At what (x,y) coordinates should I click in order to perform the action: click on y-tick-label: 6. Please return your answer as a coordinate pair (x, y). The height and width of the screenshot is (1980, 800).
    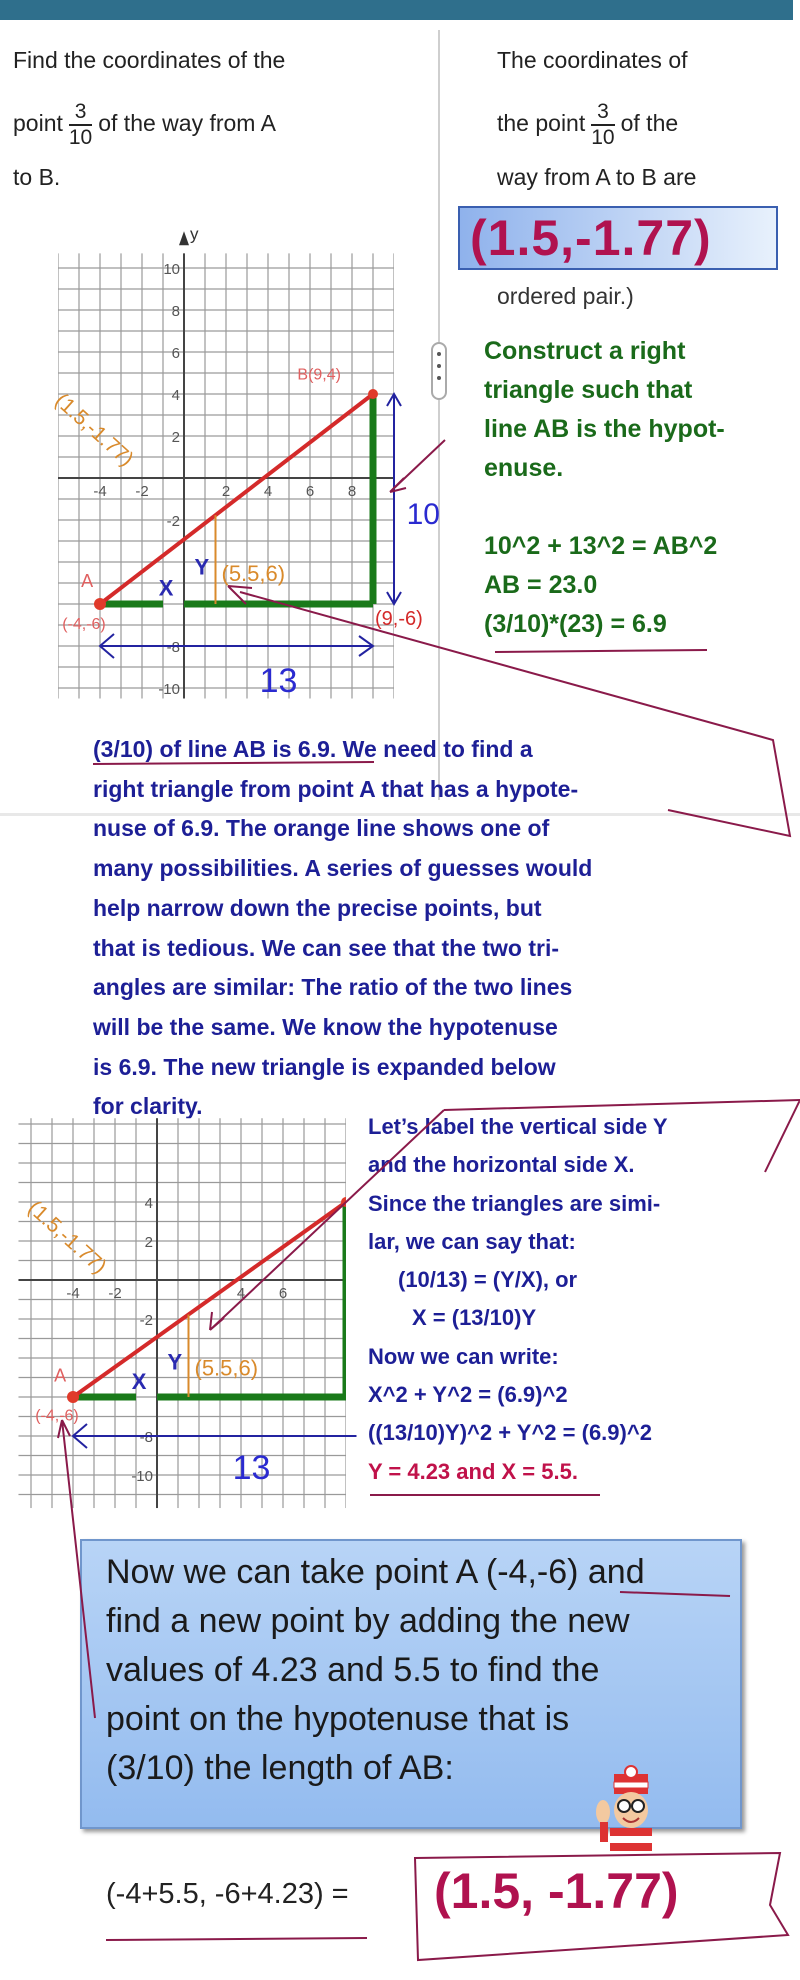
    Looking at the image, I should click on (176, 353).